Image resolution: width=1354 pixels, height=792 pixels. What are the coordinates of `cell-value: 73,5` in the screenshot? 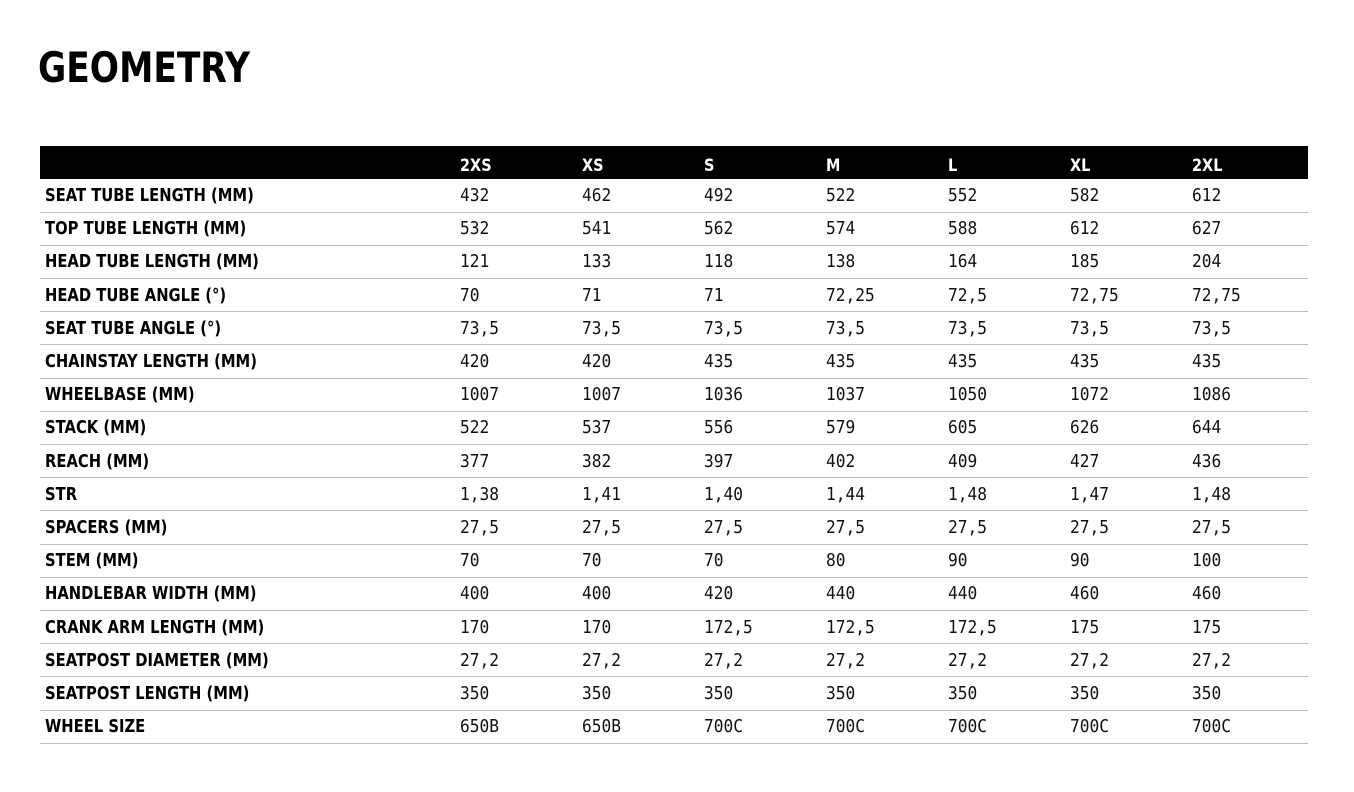 It's located at (1126, 328).